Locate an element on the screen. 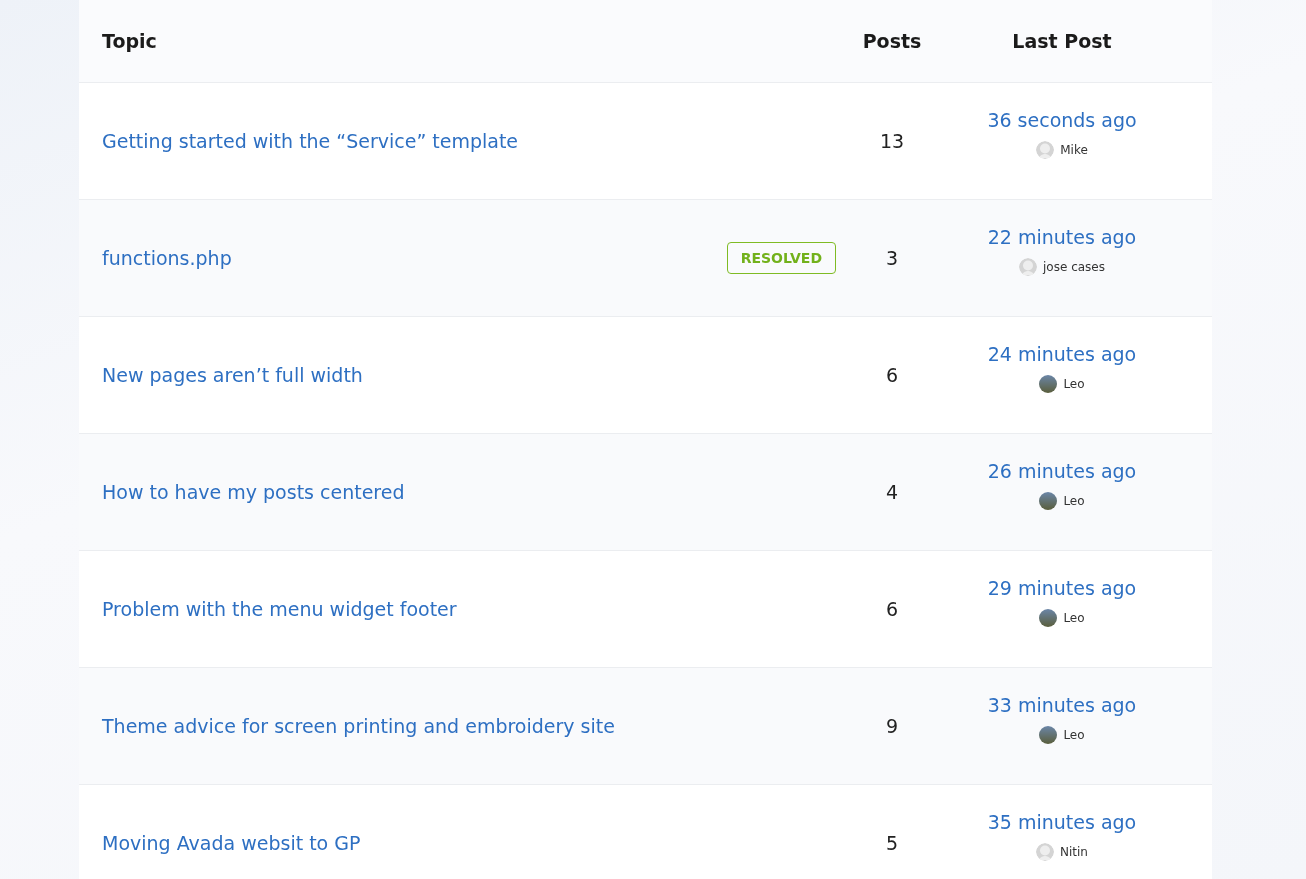 The height and width of the screenshot is (879, 1306). post-count: 4 is located at coordinates (892, 492).